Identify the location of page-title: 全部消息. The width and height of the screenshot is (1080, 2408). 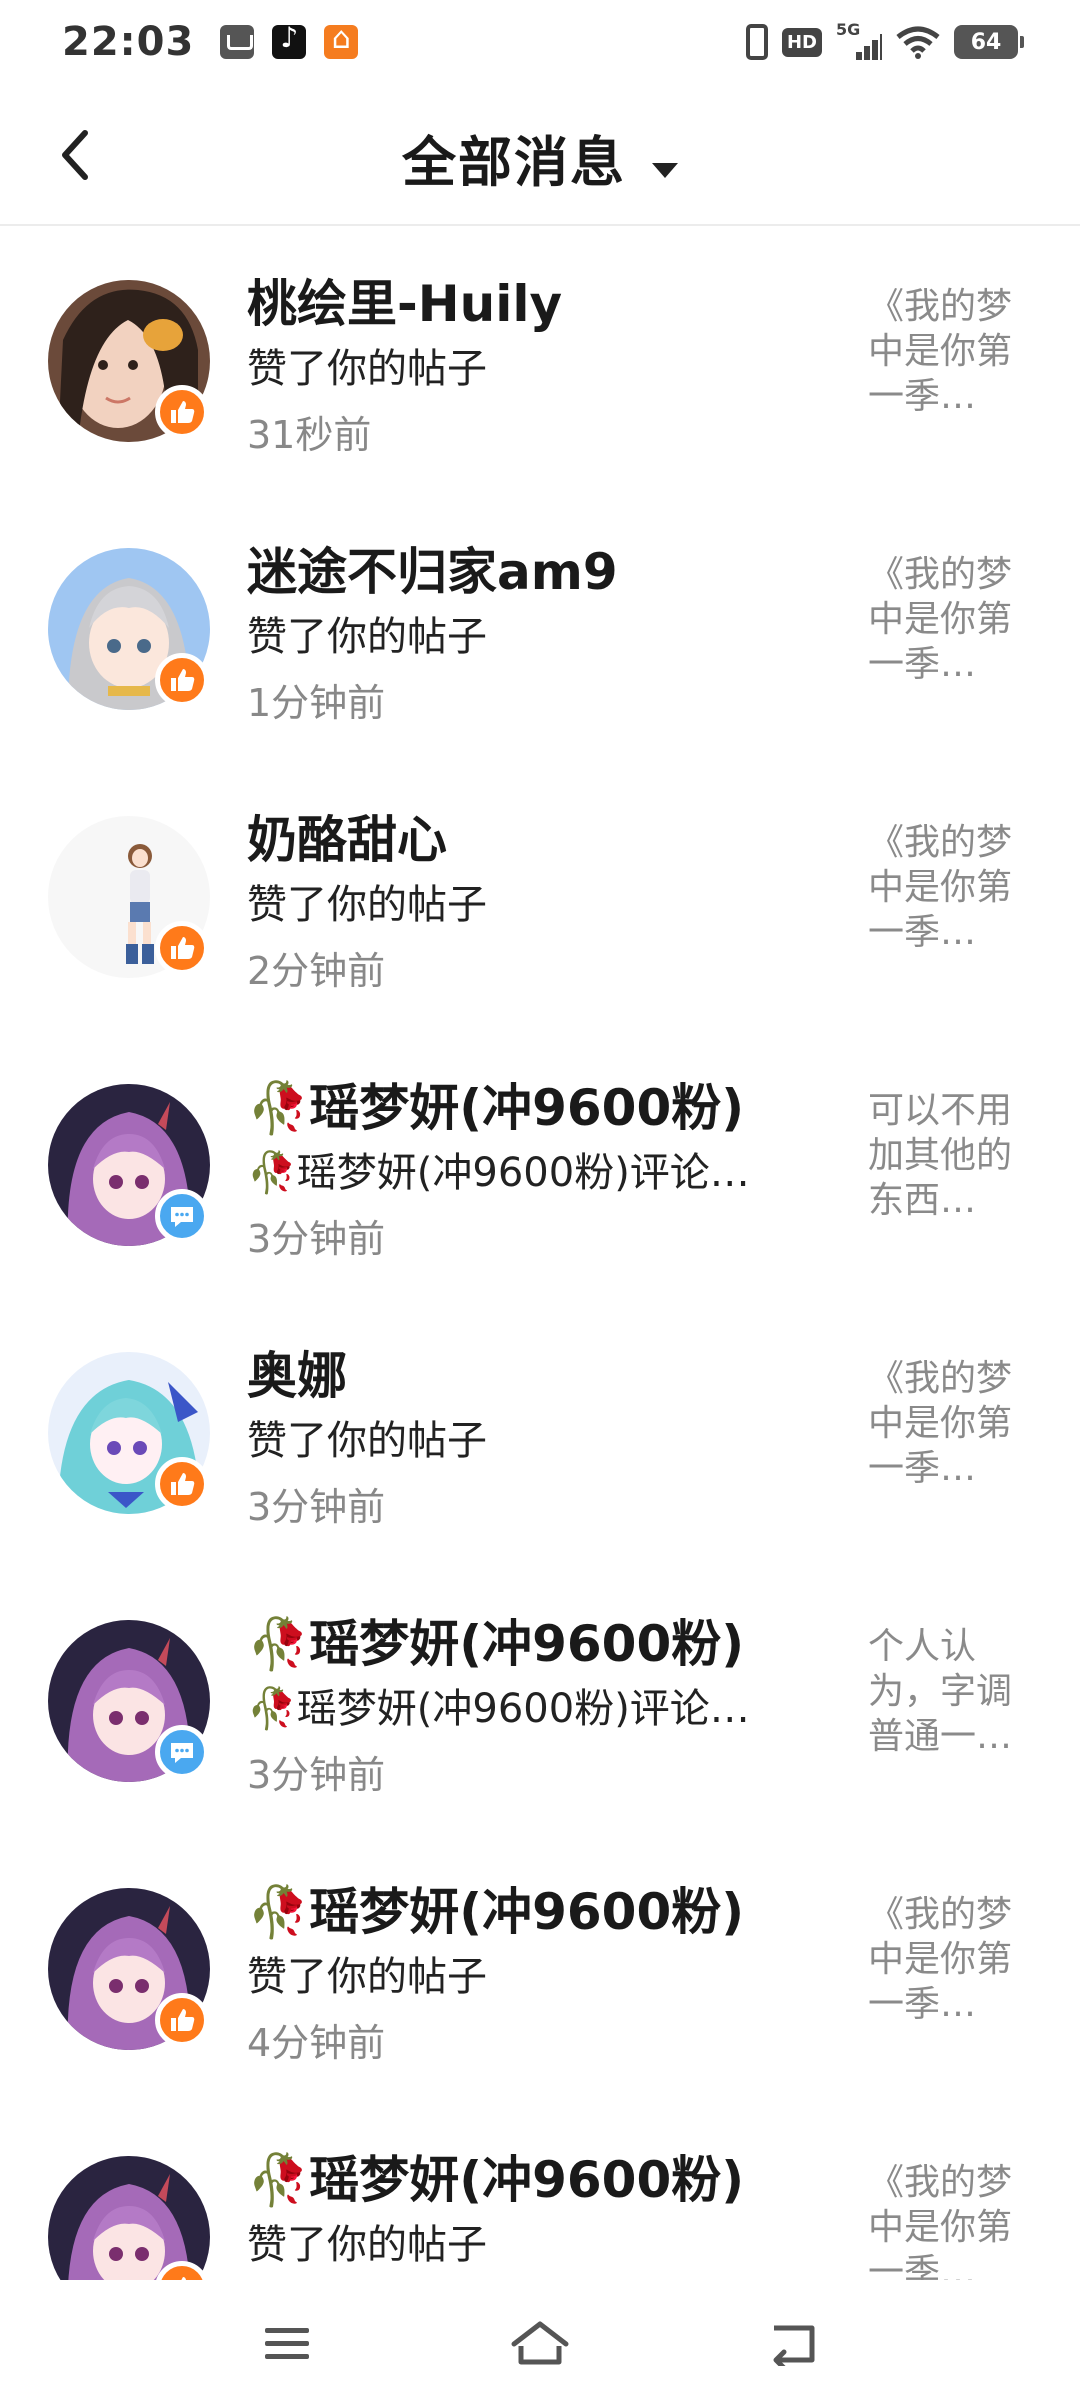
(514, 162).